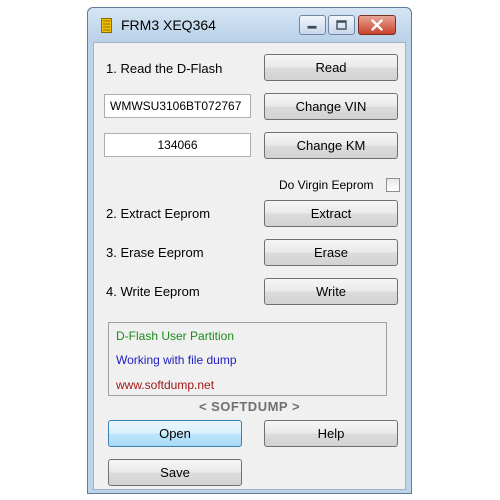 The width and height of the screenshot is (500, 500). I want to click on erase-button: Erase, so click(331, 252).